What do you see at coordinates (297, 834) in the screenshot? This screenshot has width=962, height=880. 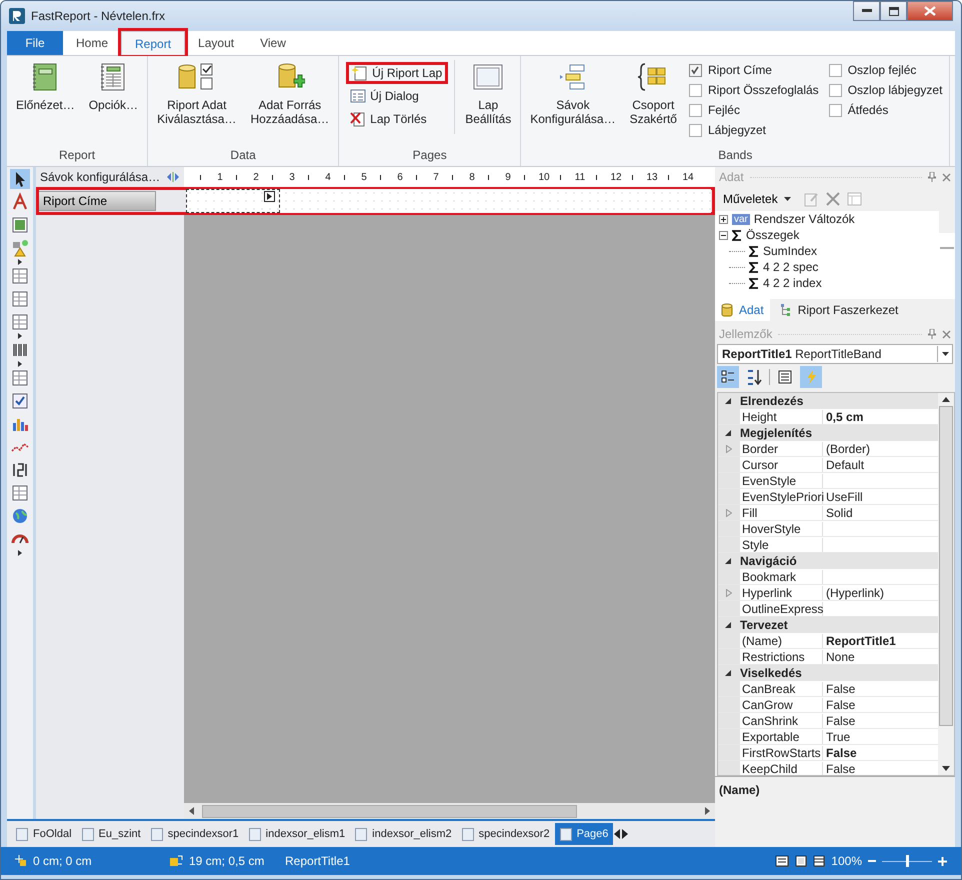 I see `page-tab: indexsor_elism1` at bounding box center [297, 834].